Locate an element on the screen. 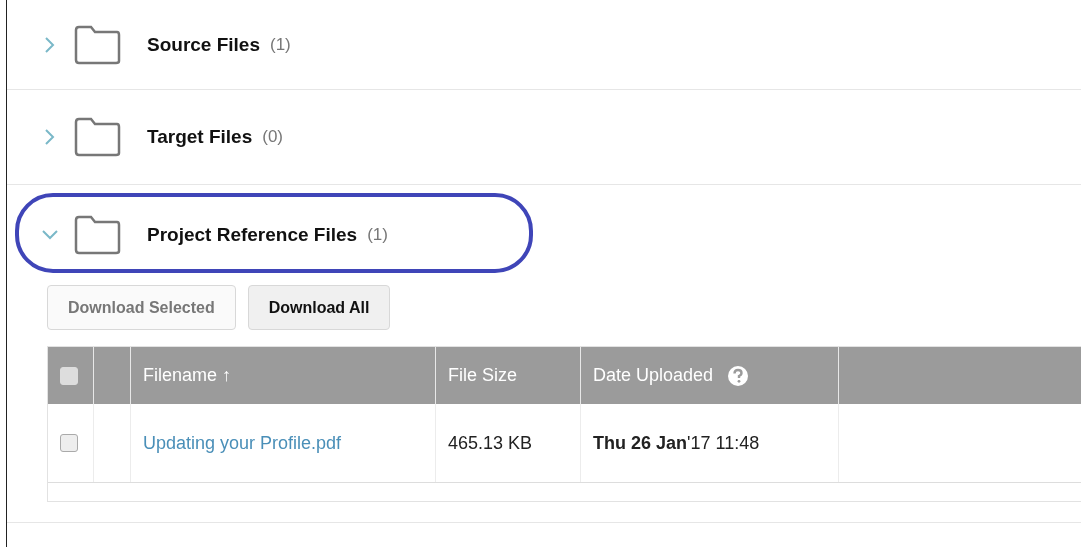 This screenshot has width=1081, height=547. file-count: (0) is located at coordinates (272, 137).